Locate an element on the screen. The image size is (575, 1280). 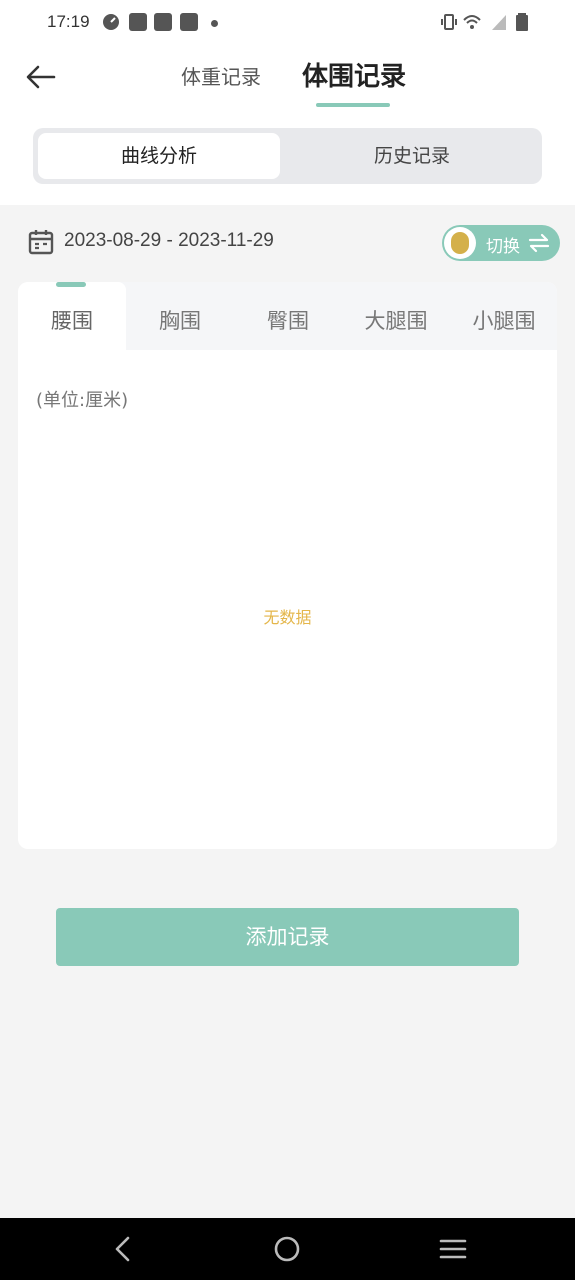
vibrate-icon is located at coordinates (449, 22).